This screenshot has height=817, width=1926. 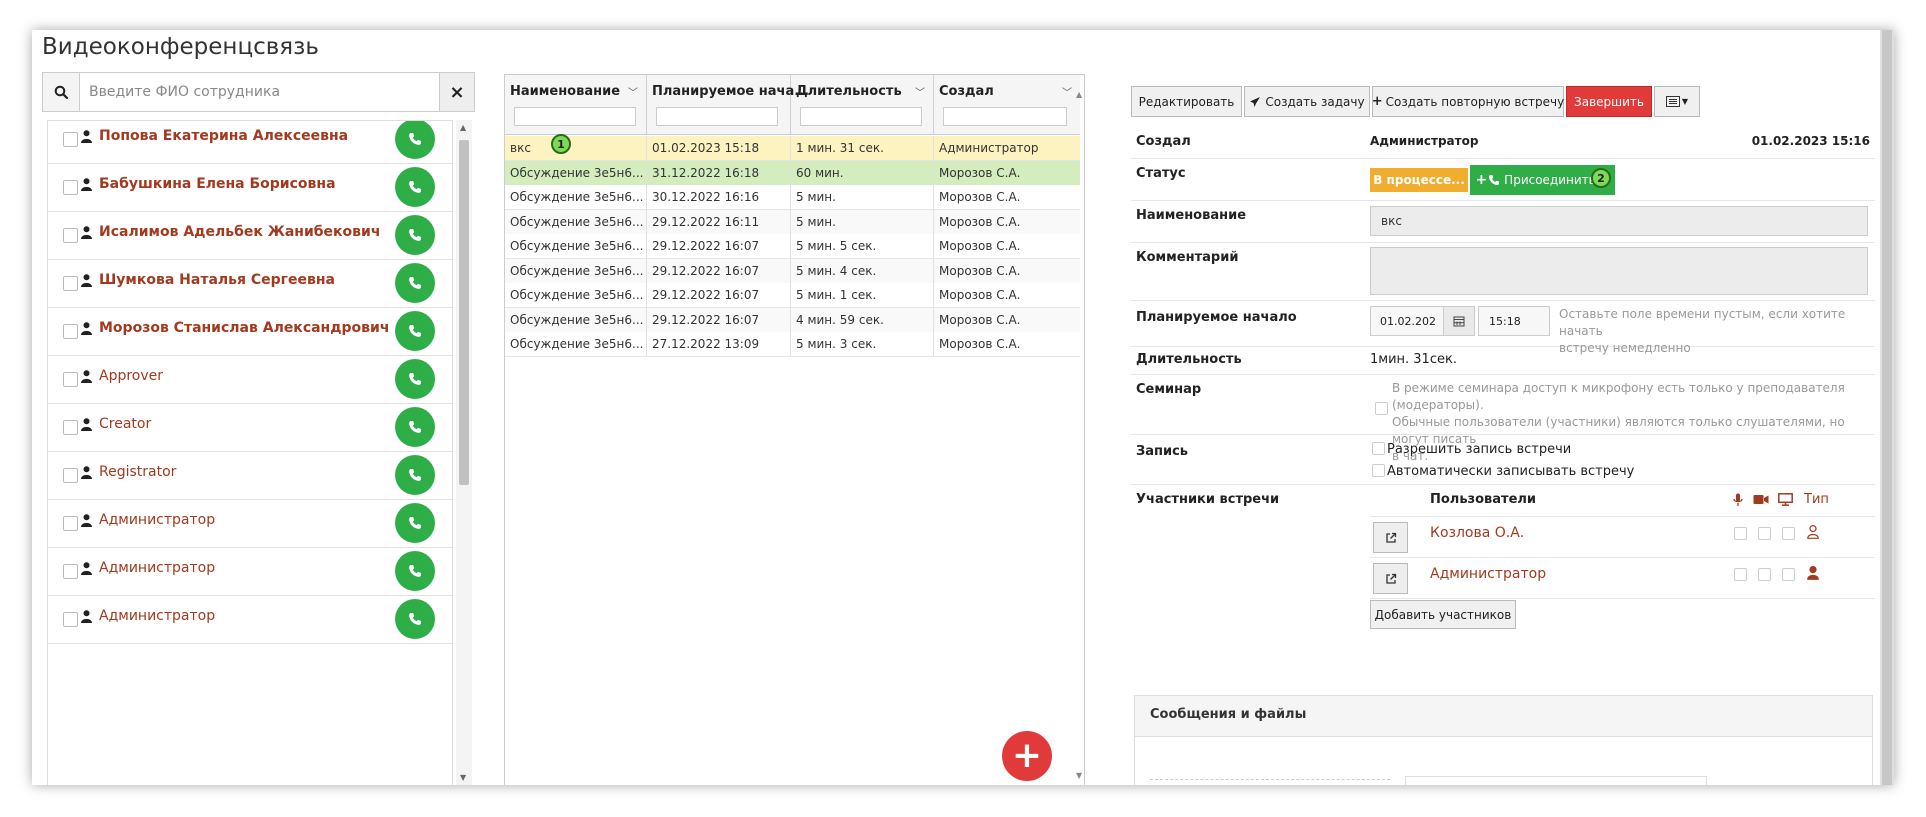 What do you see at coordinates (717, 116) in the screenshot?
I see `filter-start-input` at bounding box center [717, 116].